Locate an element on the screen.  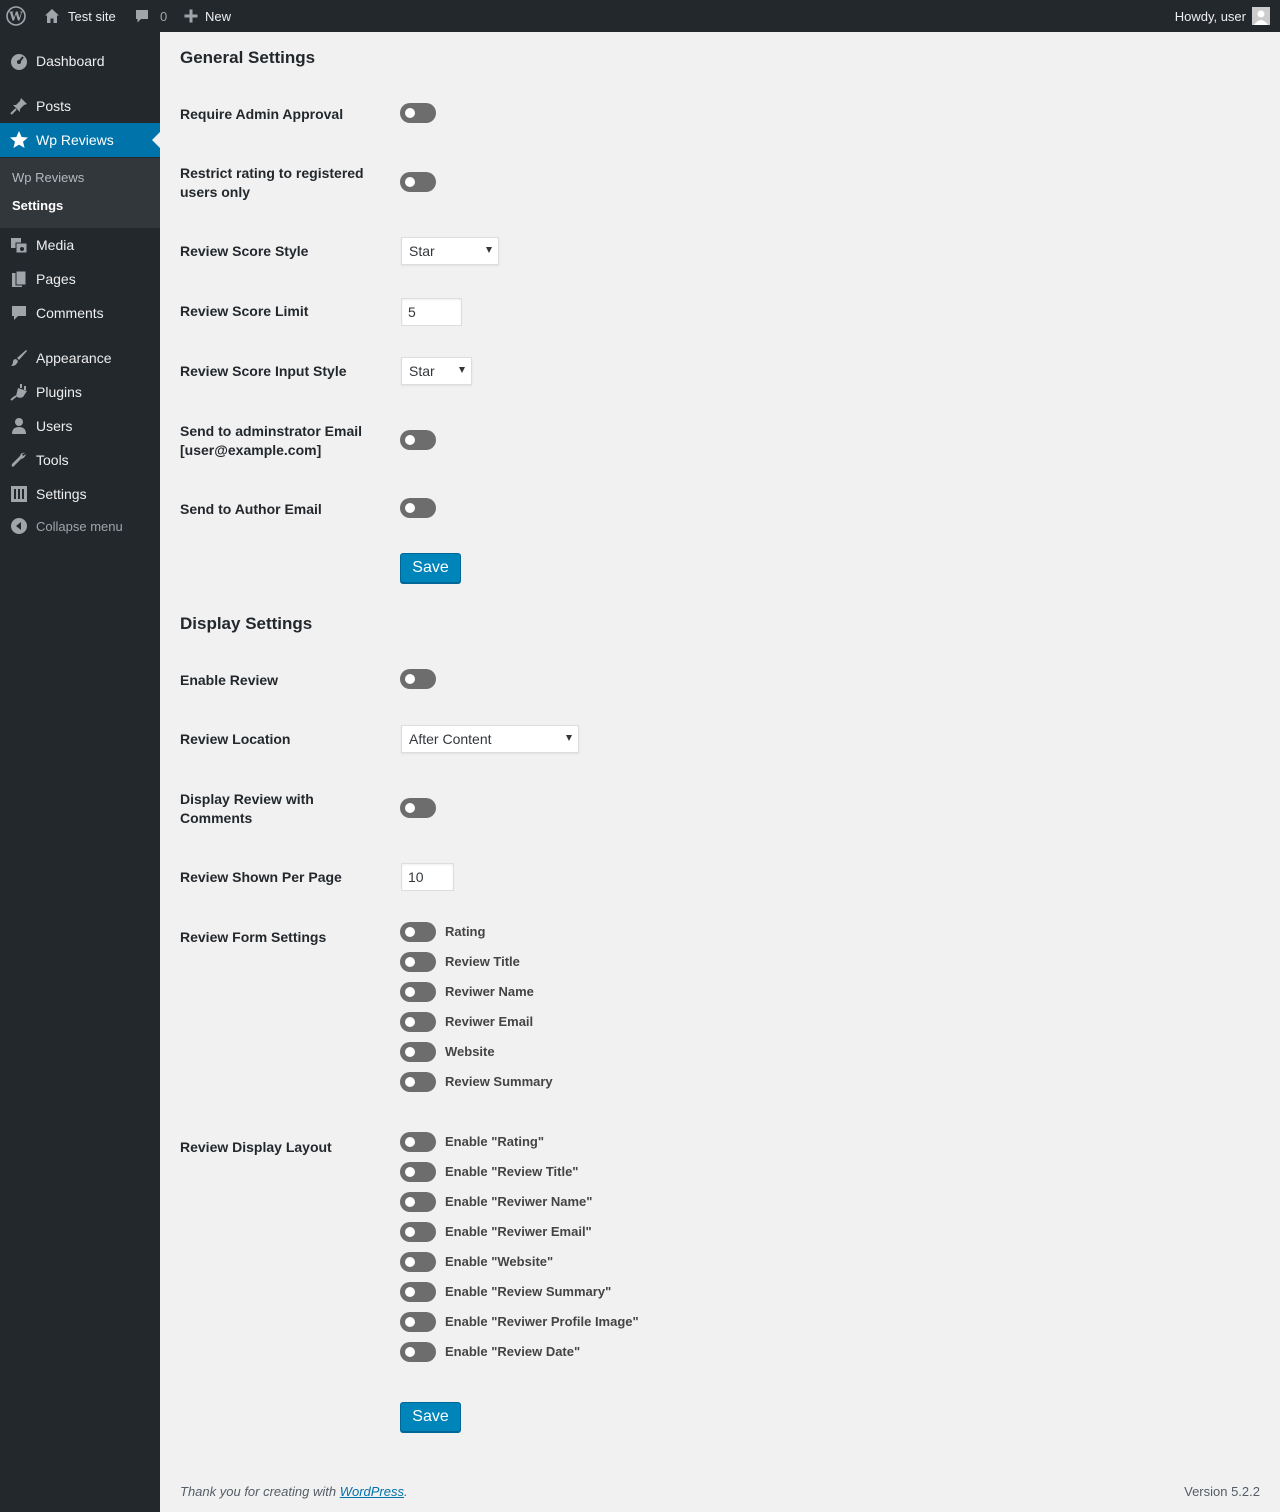
footer-thanks: Thank you for creating with WordPress. is located at coordinates (294, 1491).